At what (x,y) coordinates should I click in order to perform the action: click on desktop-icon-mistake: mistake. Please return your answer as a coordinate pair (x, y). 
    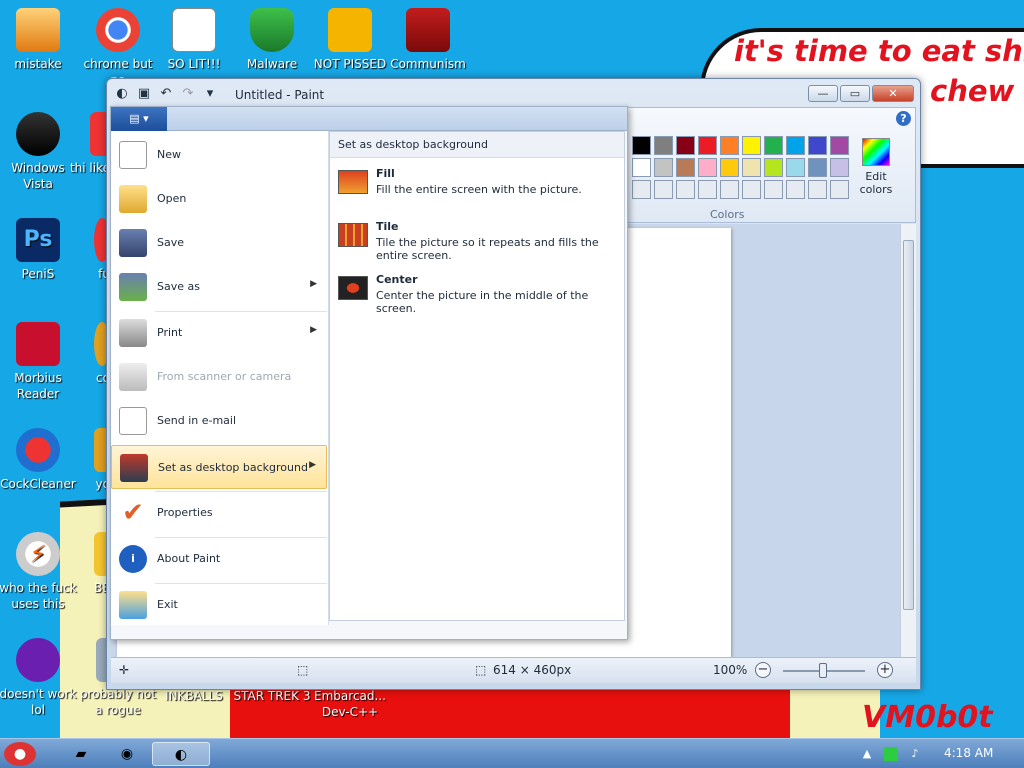
    Looking at the image, I should click on (39, 40).